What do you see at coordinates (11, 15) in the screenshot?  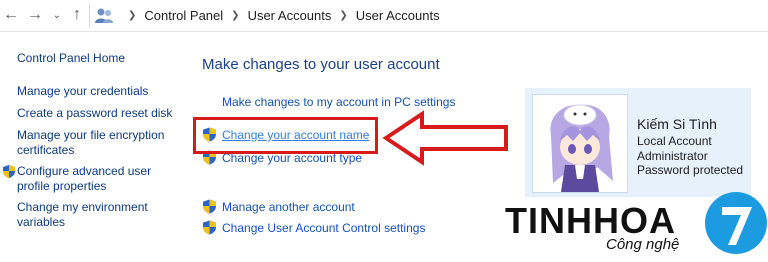 I see `back-arrow-icon: ←` at bounding box center [11, 15].